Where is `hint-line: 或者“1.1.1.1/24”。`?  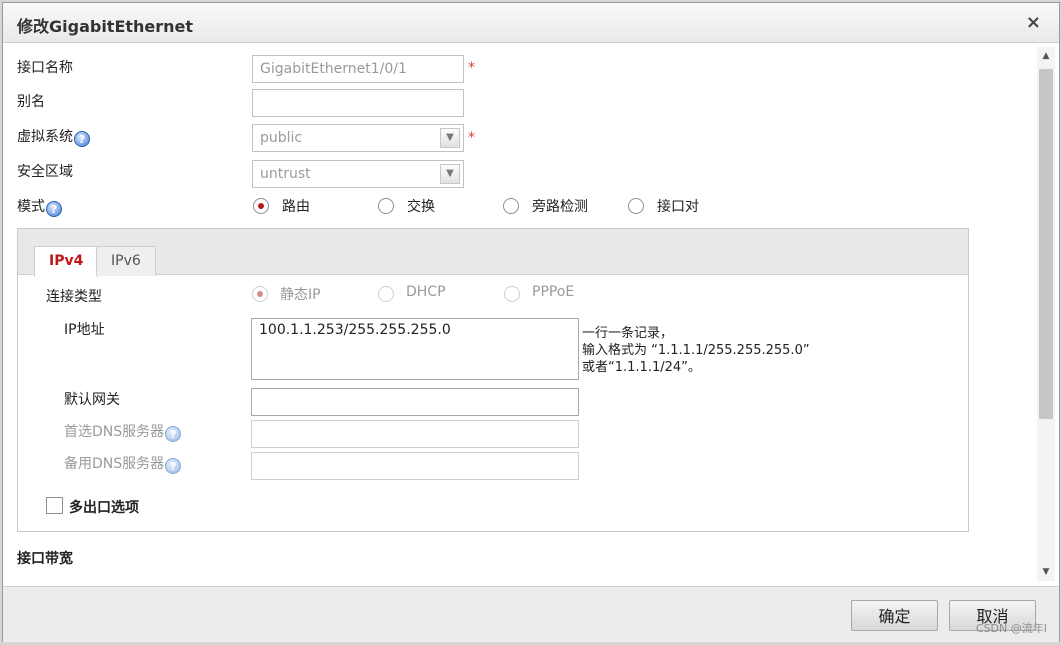
hint-line: 或者“1.1.1.1/24”。 is located at coordinates (641, 367).